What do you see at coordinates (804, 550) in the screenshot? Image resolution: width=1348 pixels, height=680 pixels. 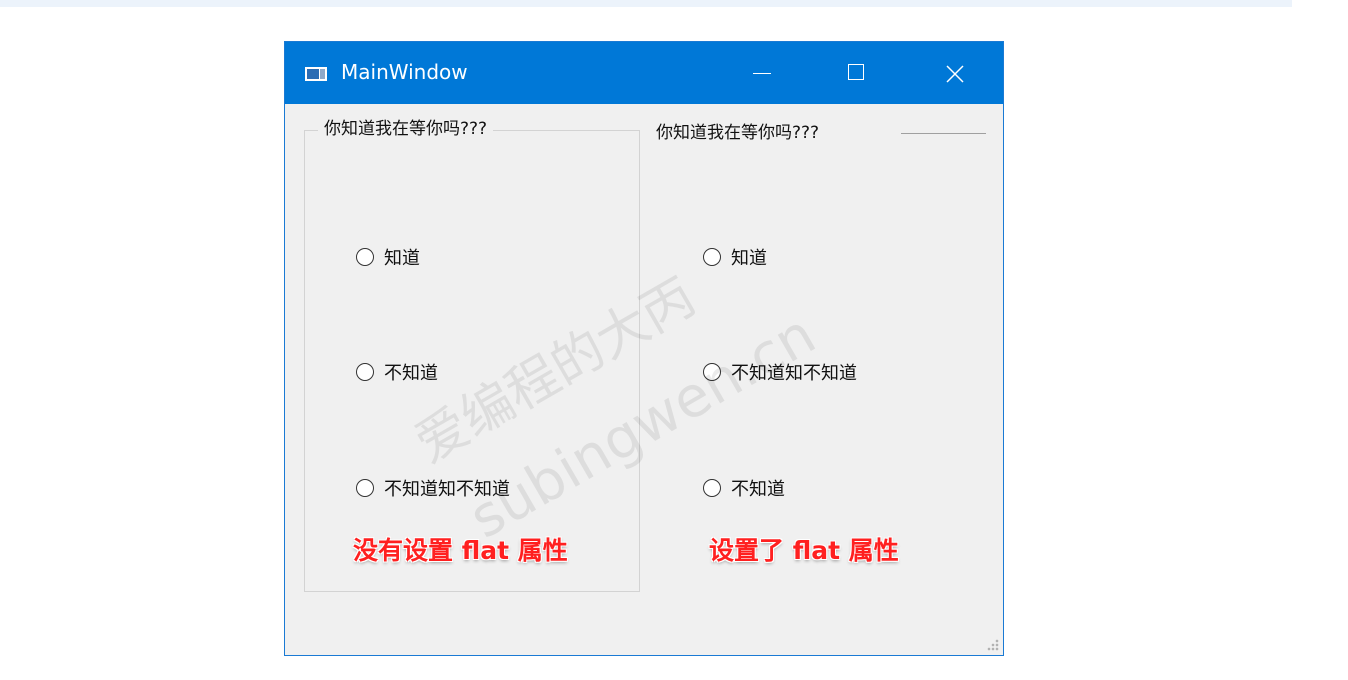 I see `annotation-flat: 设置了 flat 属性` at bounding box center [804, 550].